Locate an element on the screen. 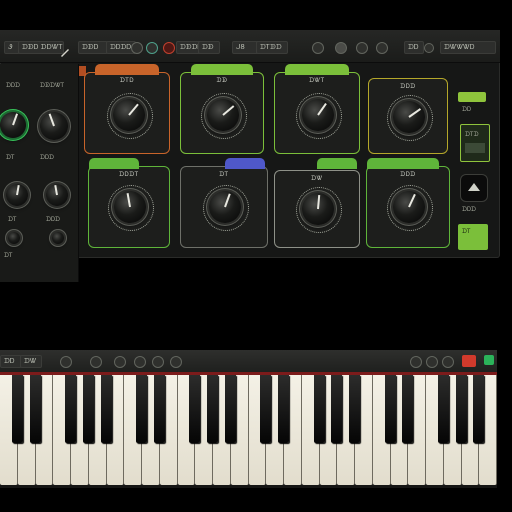  left-control-block: ᗪᎠᗪ ᗪᗫᗪᏔᎢ ᗪᎢ ᗪᎠᗪ ᗪᎢ ᗪᎠᗪ ᗪᎢ is located at coordinates (39, 173).